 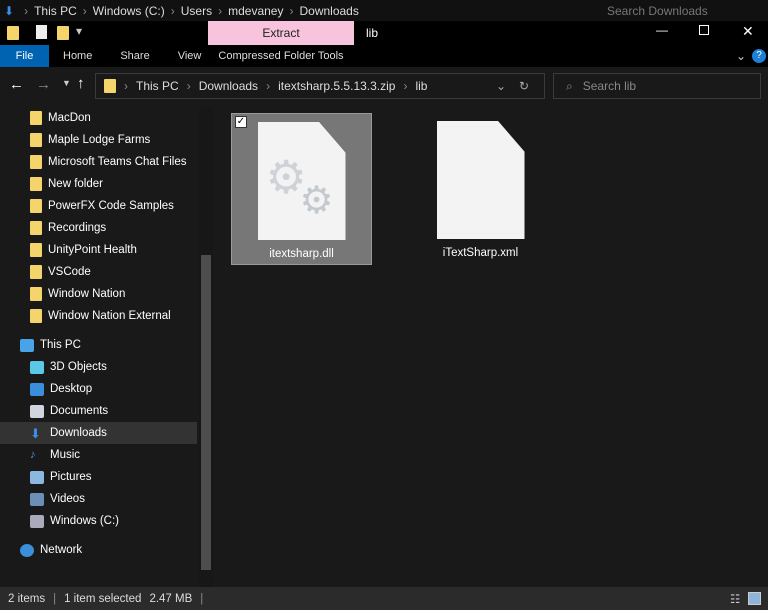 I want to click on download-icon: ⬇, so click(x=35, y=433).